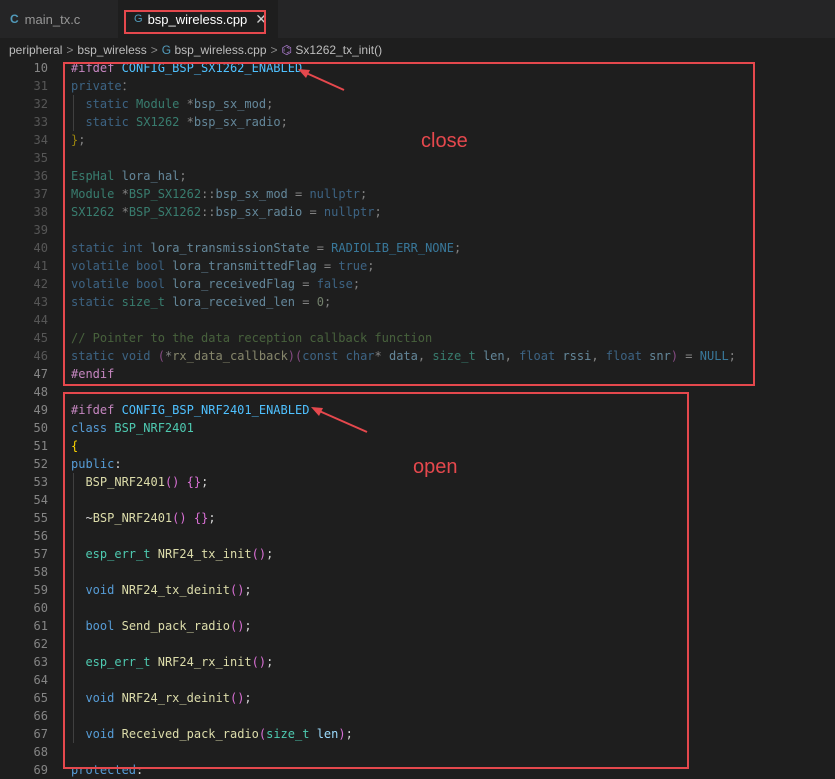  What do you see at coordinates (317, 411) in the screenshot?
I see `arrowhead-open` at bounding box center [317, 411].